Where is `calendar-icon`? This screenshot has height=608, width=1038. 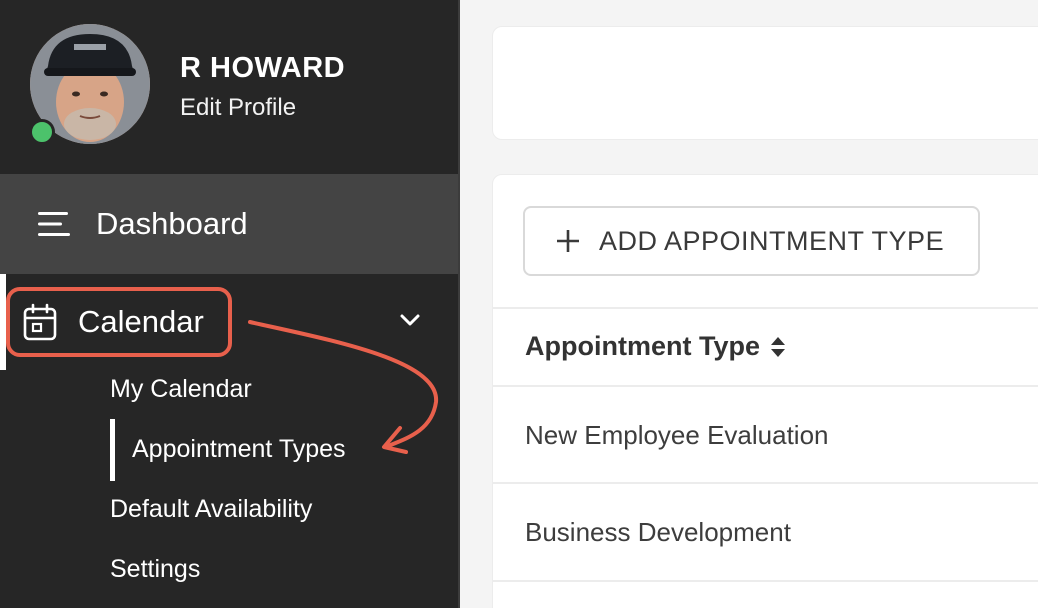 calendar-icon is located at coordinates (40, 322).